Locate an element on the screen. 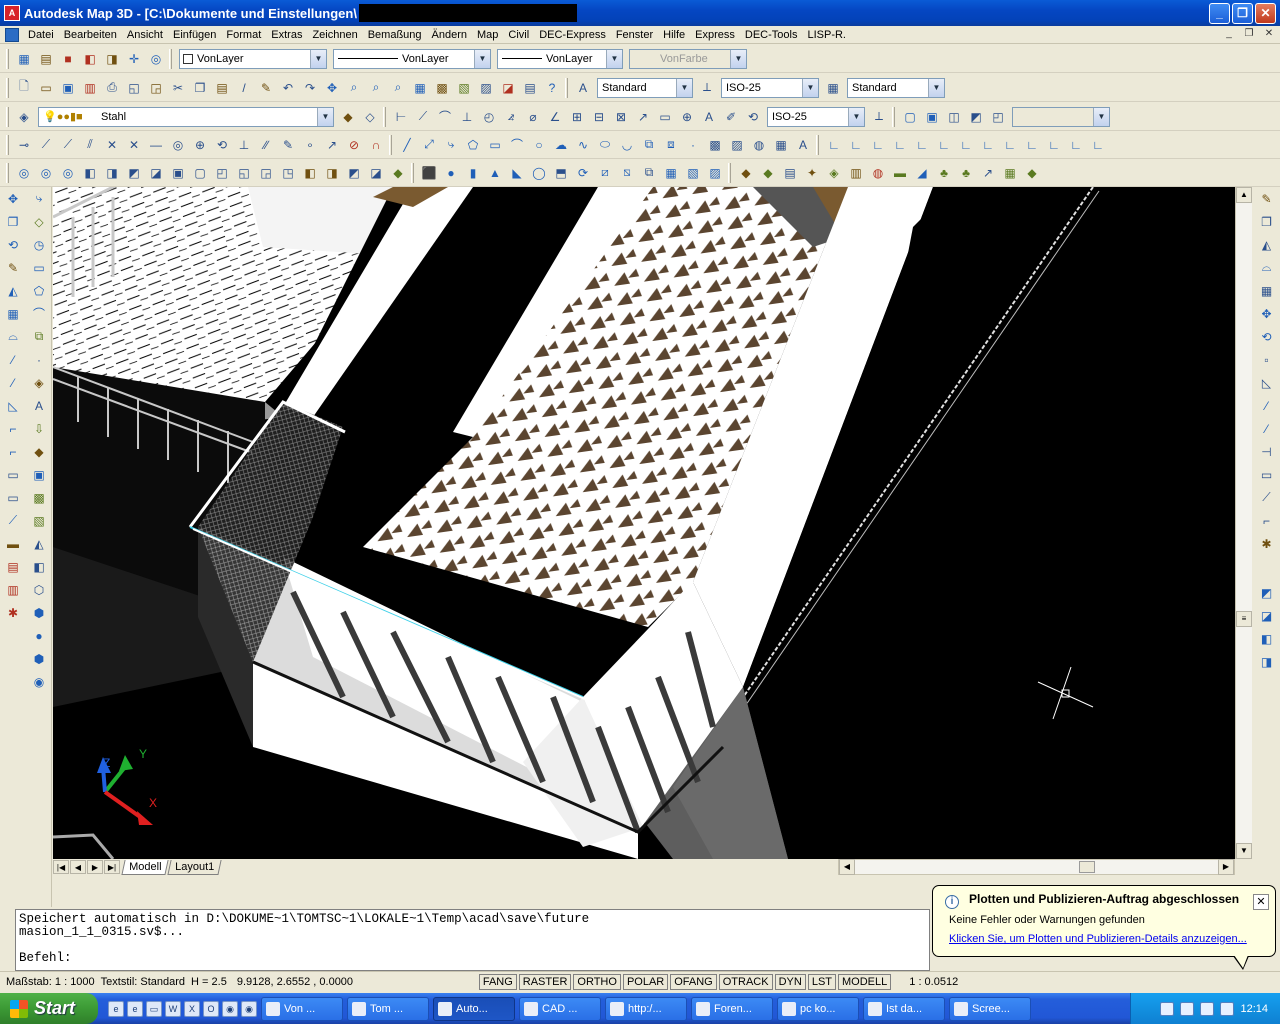 The height and width of the screenshot is (1024, 1280). ucs-apply-icon: ∟ is located at coordinates (1098, 145).